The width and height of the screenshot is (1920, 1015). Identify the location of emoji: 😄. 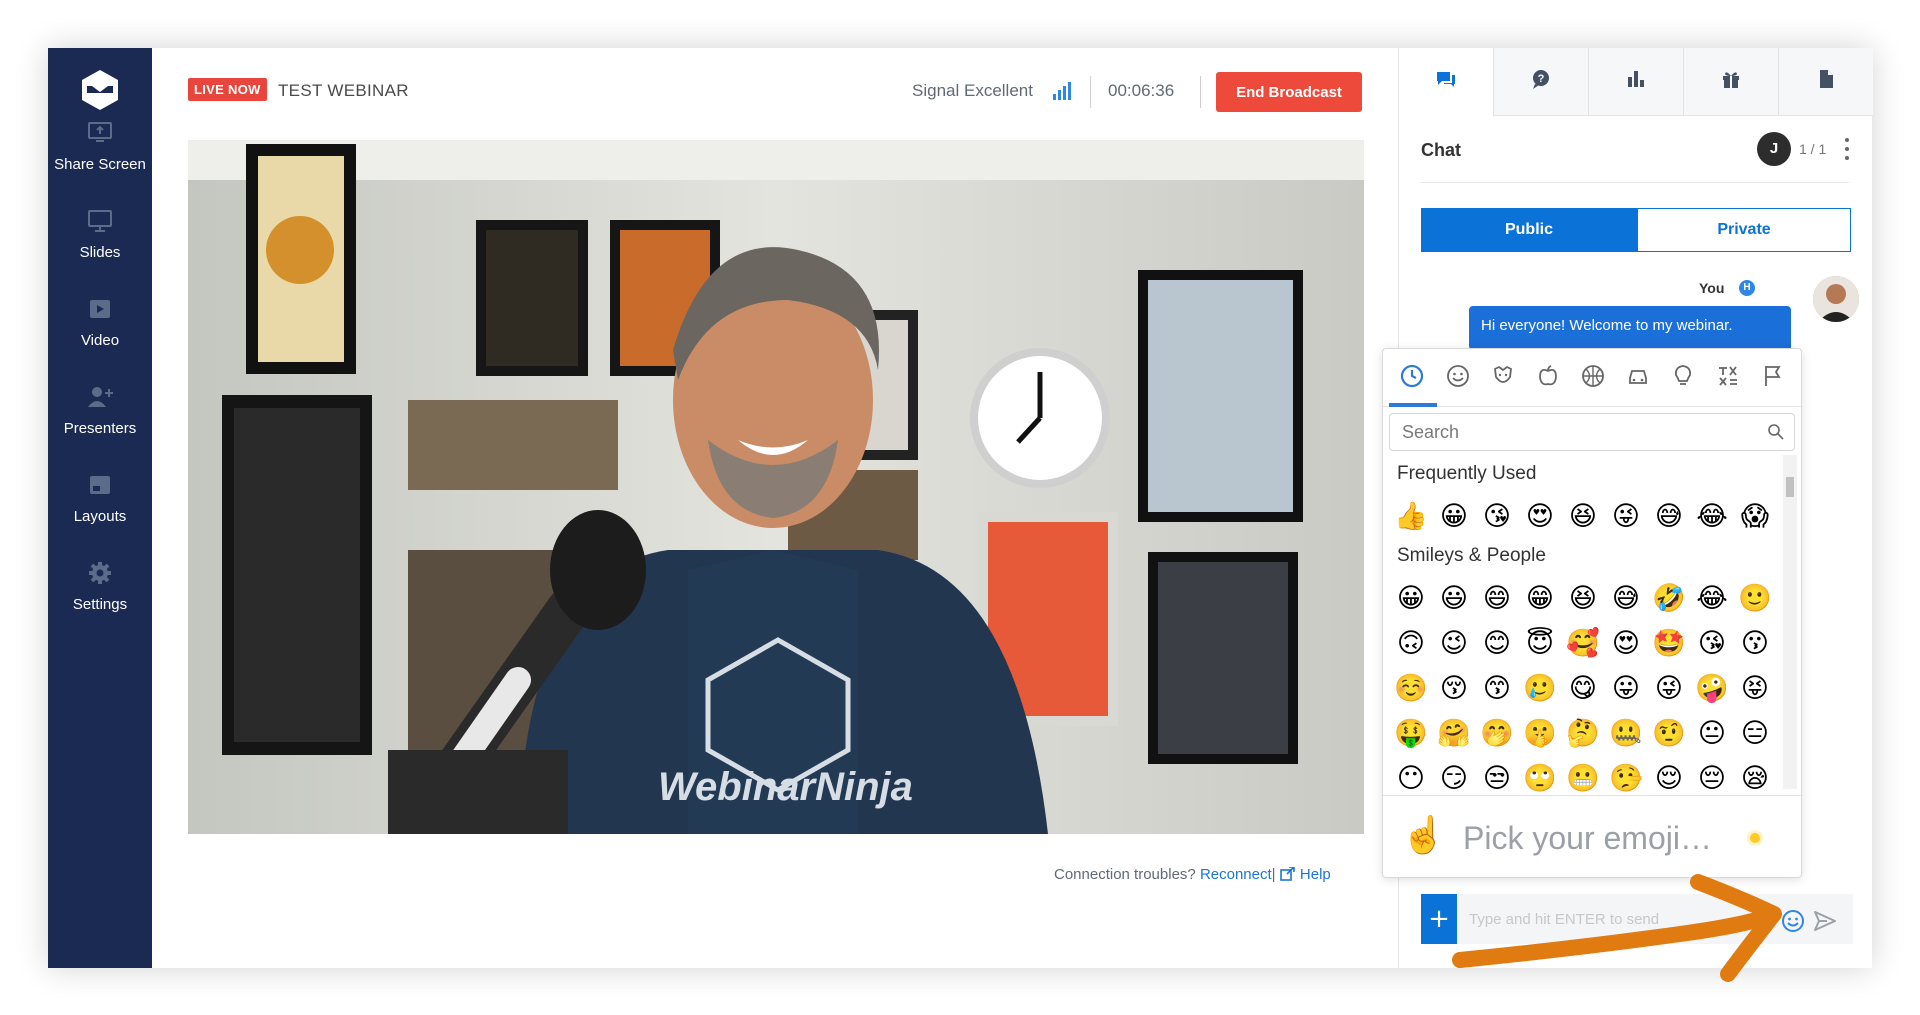
(1497, 599).